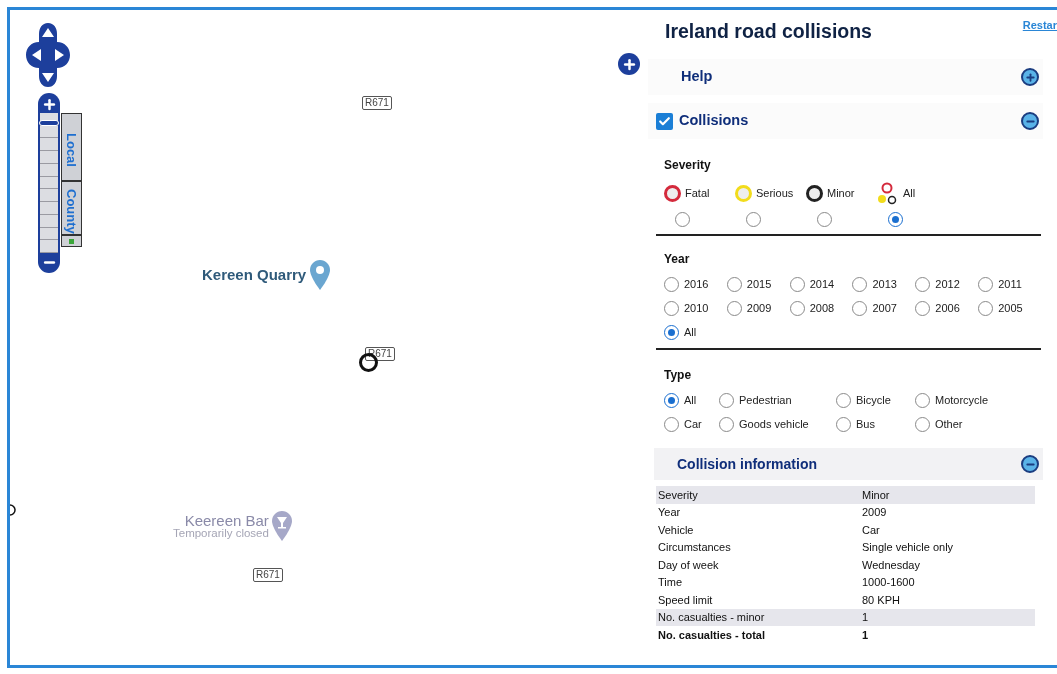  Describe the element at coordinates (221, 533) in the screenshot. I see `place-status: Temporarily closed` at that location.